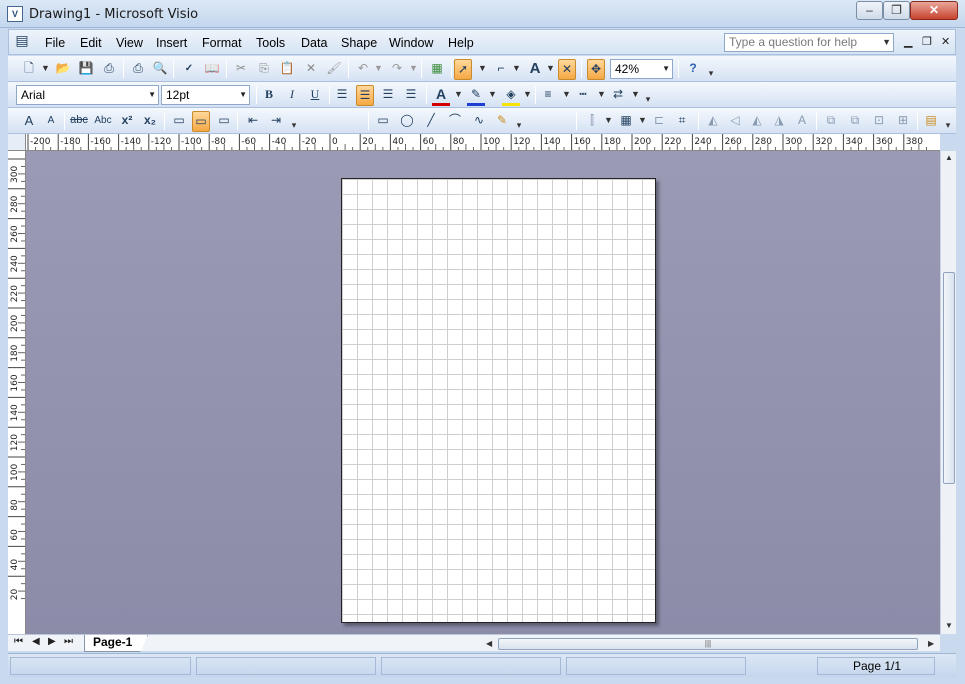 The image size is (965, 684). Describe the element at coordinates (189, 69) in the screenshot. I see `spelling-icon: ✓` at that location.